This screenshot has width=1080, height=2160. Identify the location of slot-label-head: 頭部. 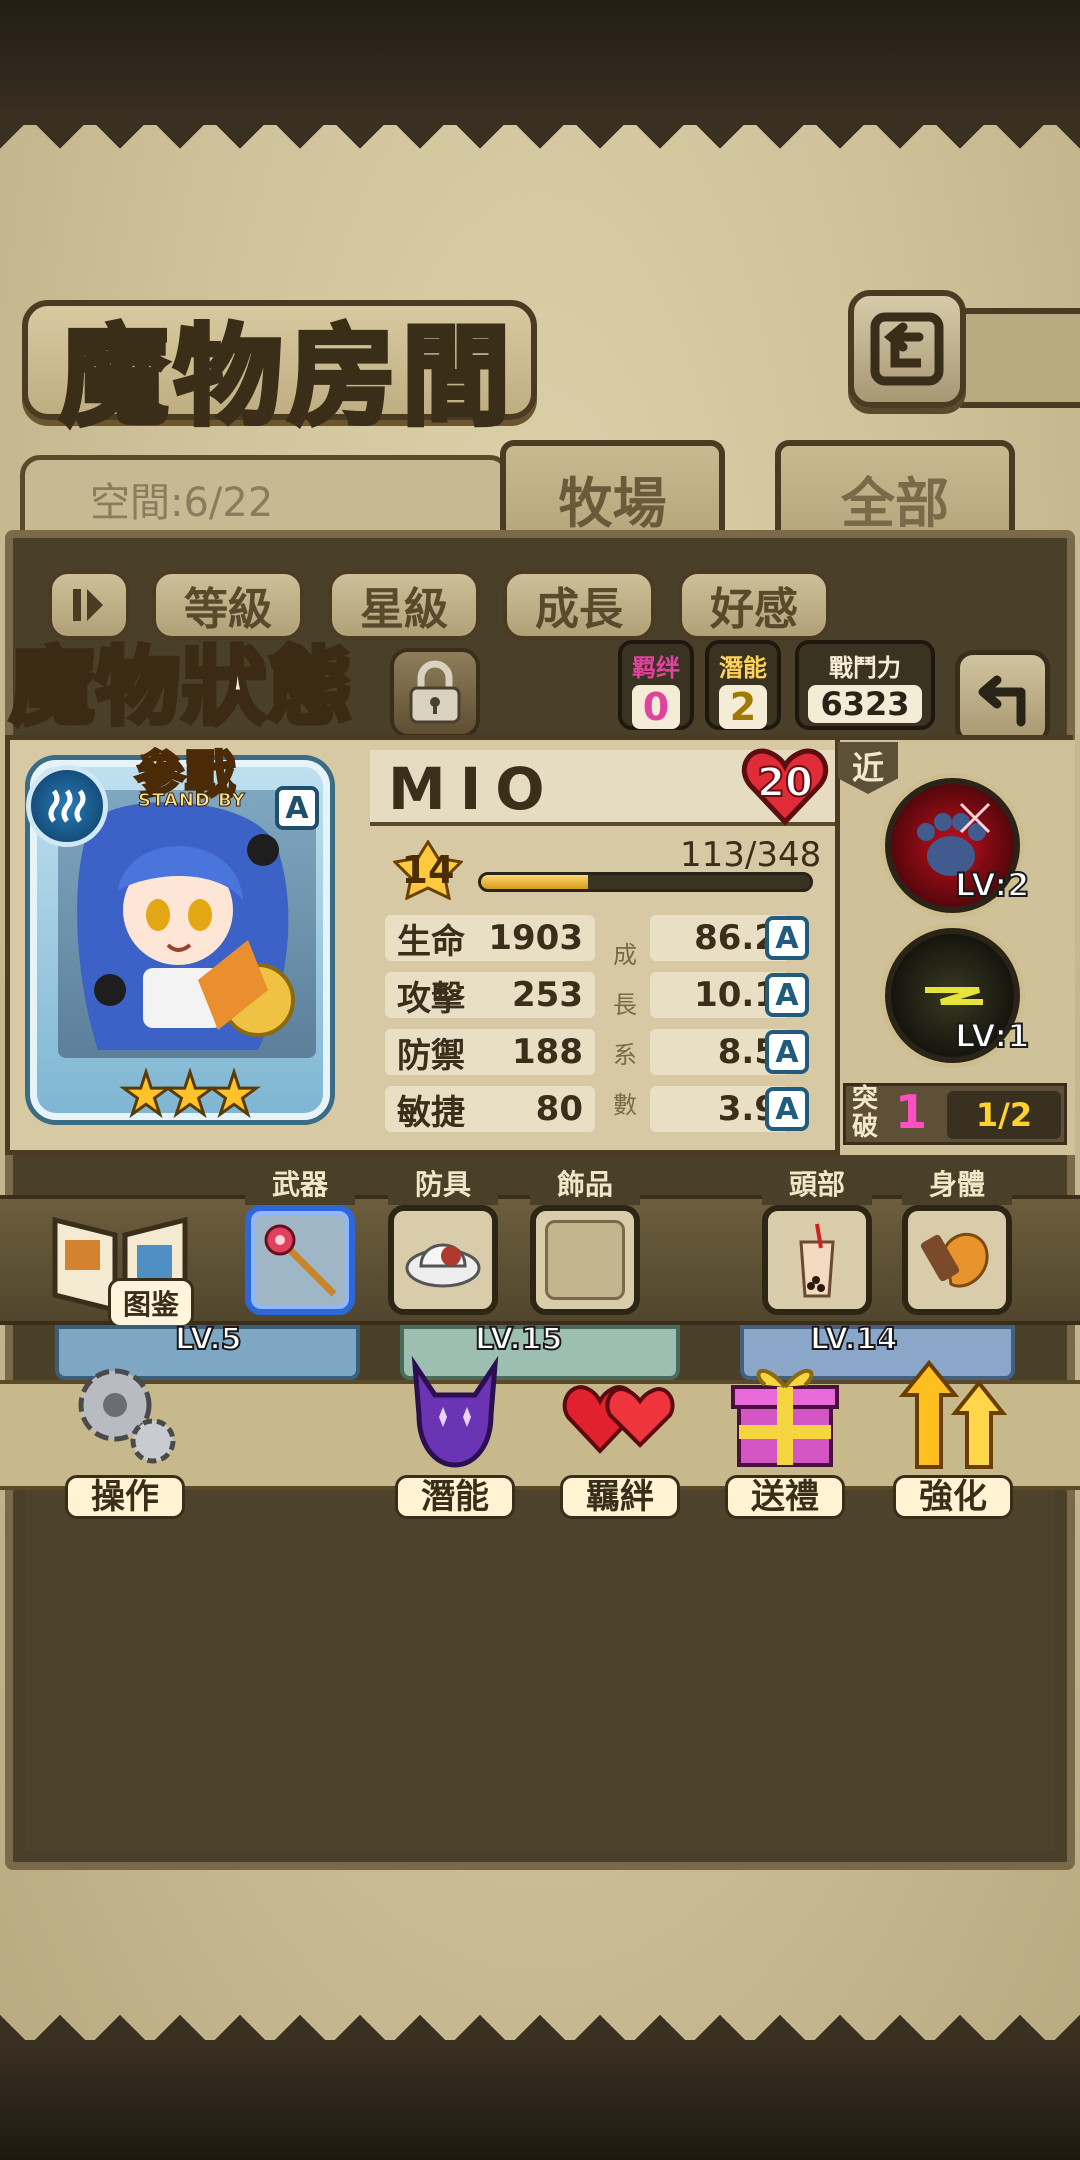
(817, 1185).